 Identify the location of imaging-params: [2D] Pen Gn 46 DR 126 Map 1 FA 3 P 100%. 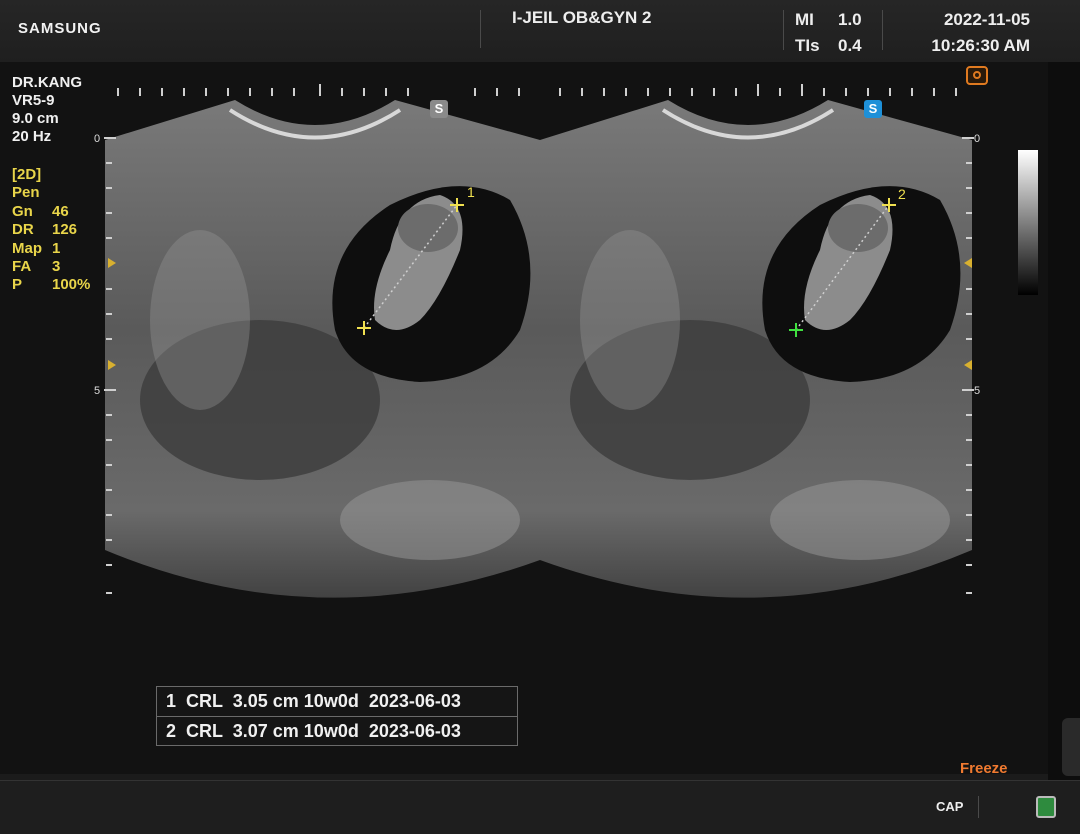
(51, 230).